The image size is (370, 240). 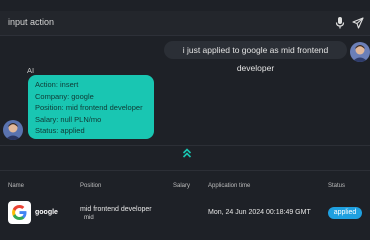 I want to click on ai-line: Status: applied, so click(x=60, y=130).